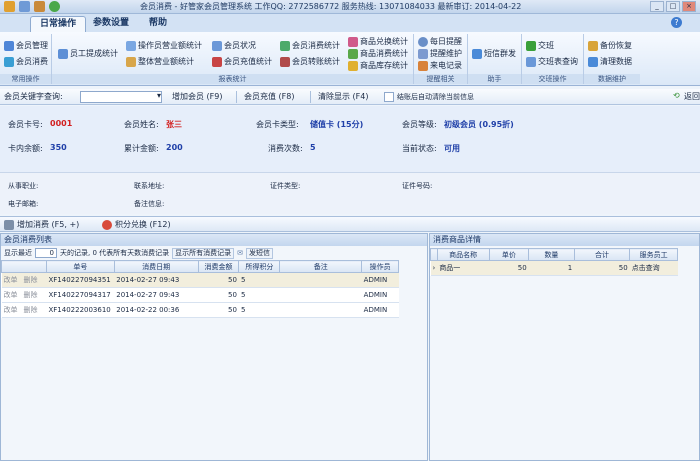  Describe the element at coordinates (423, 66) in the screenshot. I see `phone-icon` at that location.